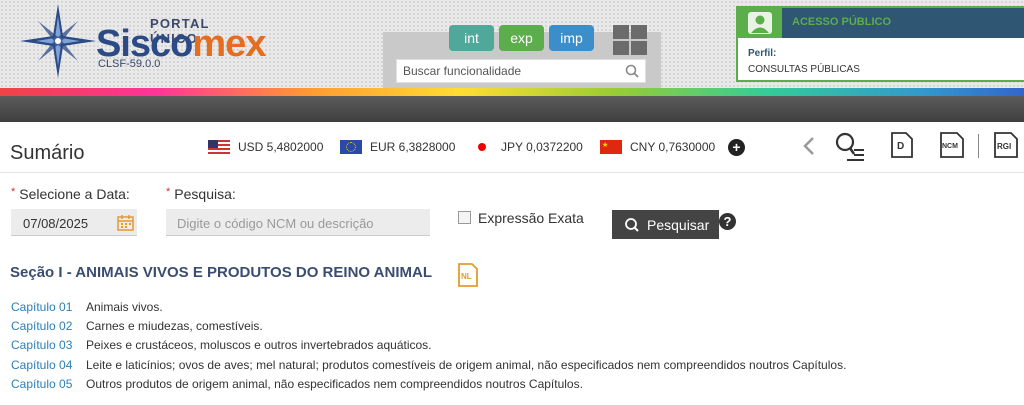  Describe the element at coordinates (142, 42) in the screenshot. I see `siscomex-logo: PORTAL ÚNICO Siscomex CLSF-59.0.0` at that location.